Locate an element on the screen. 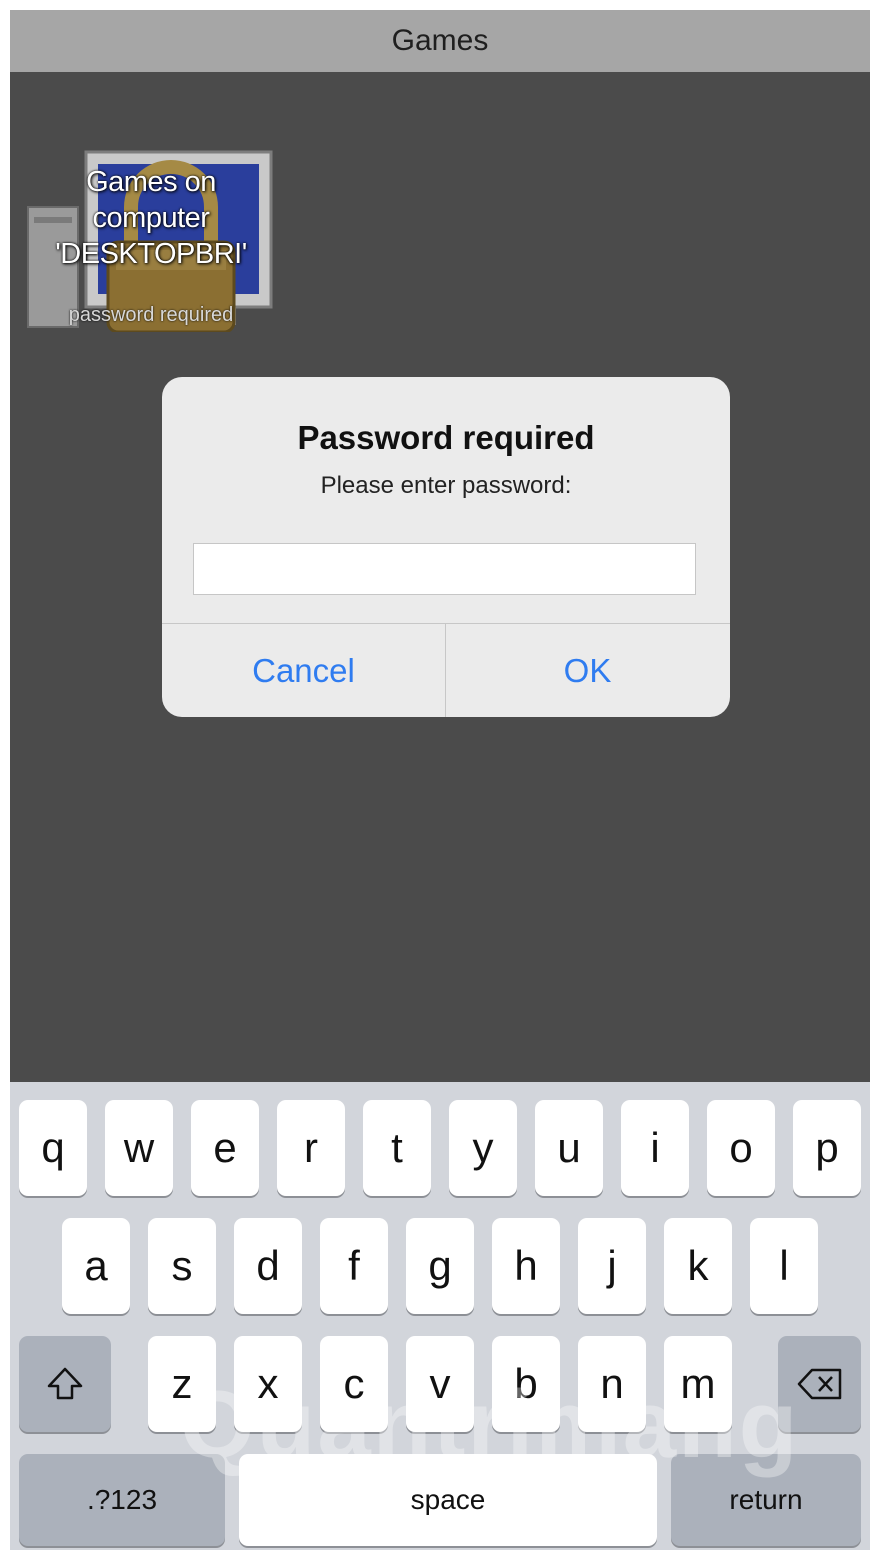  key-g: g is located at coordinates (440, 1266).